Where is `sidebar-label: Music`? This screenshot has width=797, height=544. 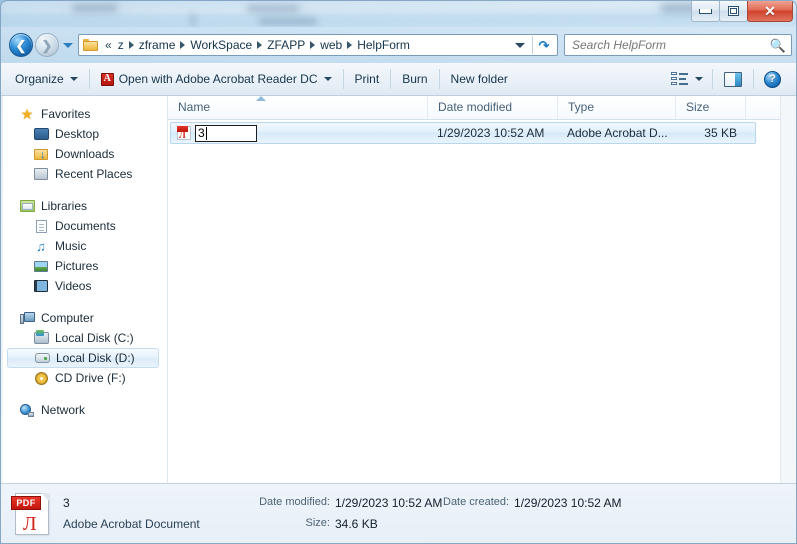
sidebar-label: Music is located at coordinates (71, 246).